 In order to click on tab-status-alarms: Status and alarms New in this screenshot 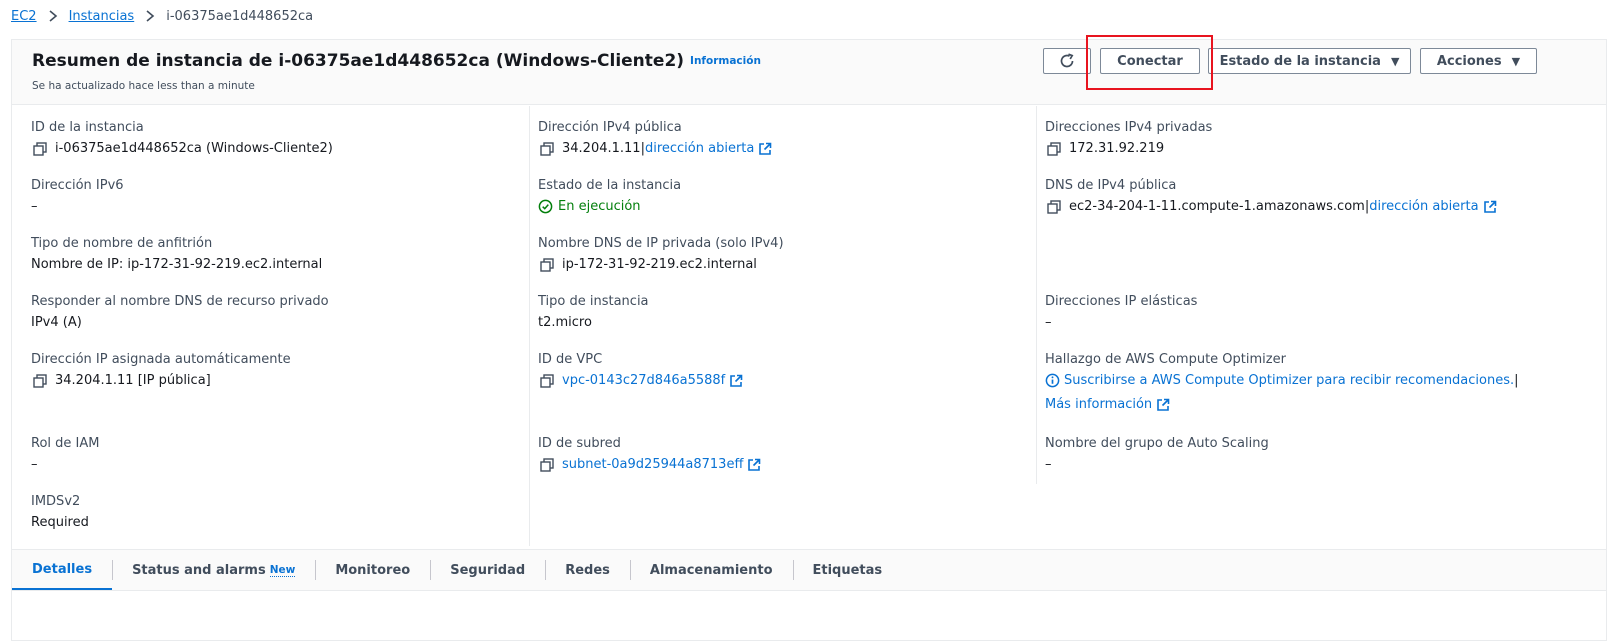, I will do `click(213, 570)`.